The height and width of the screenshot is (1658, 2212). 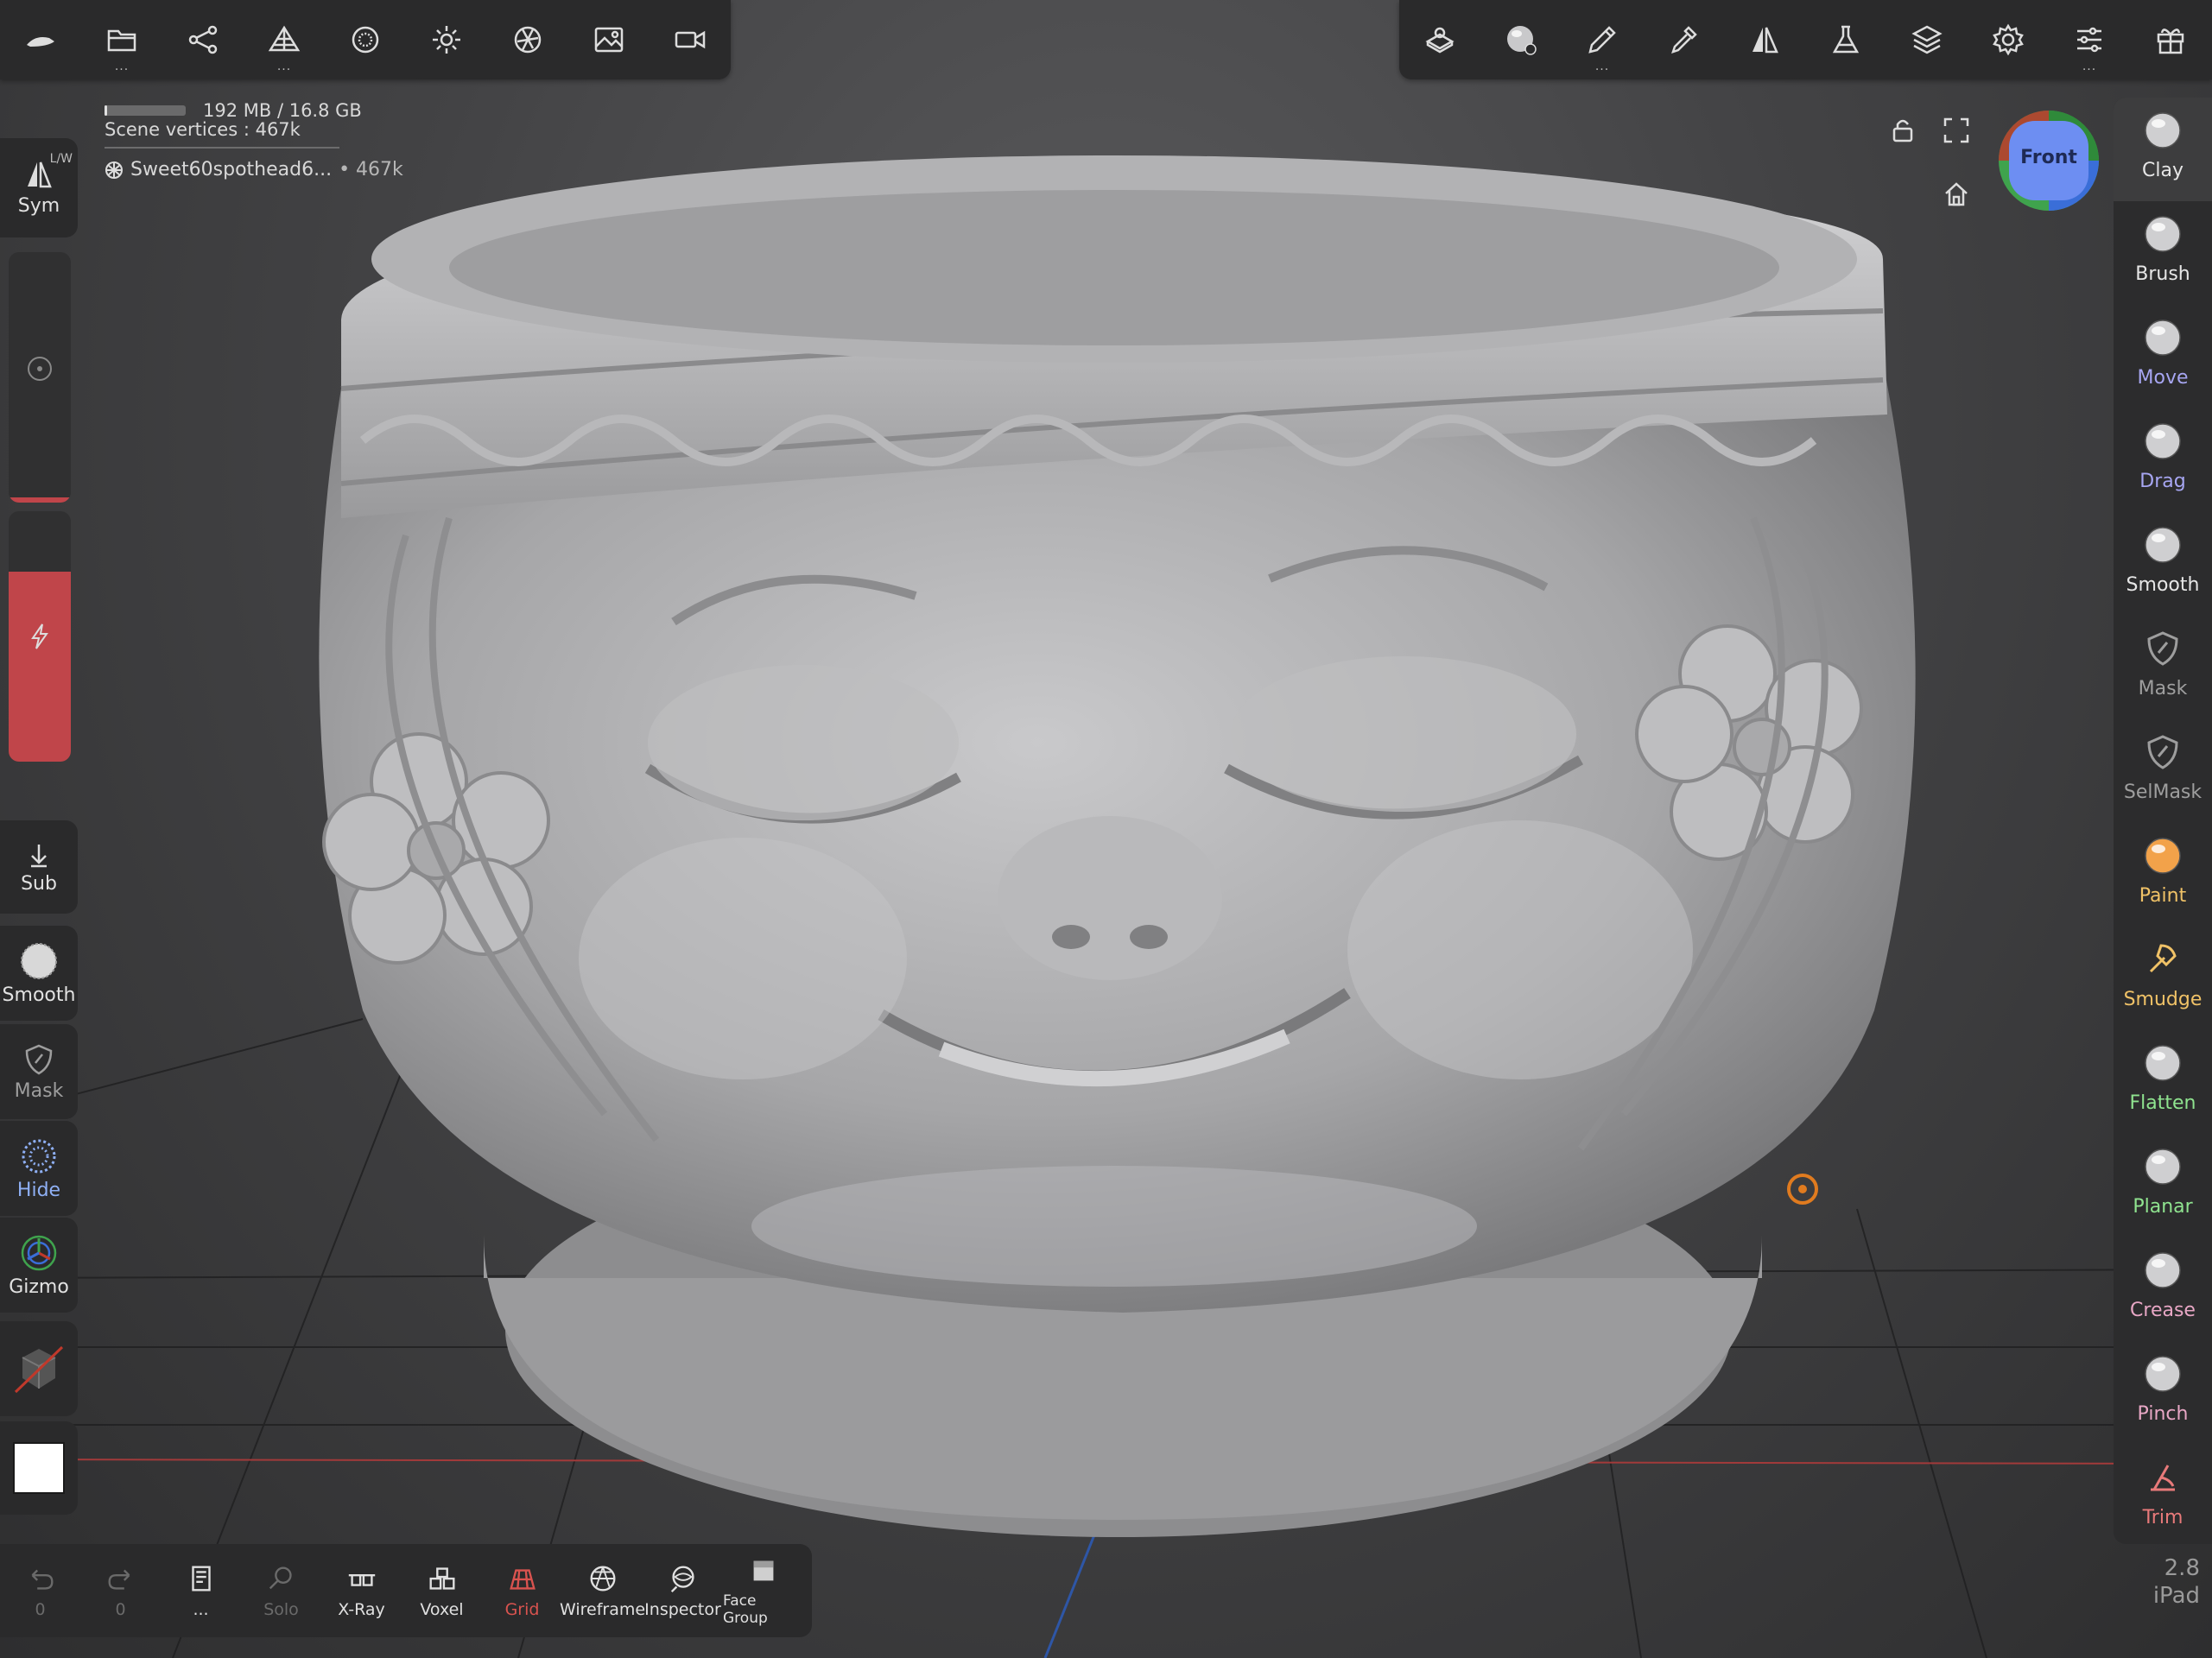 I want to click on selected-object: Sweet60spothead6... • 467k, so click(x=254, y=170).